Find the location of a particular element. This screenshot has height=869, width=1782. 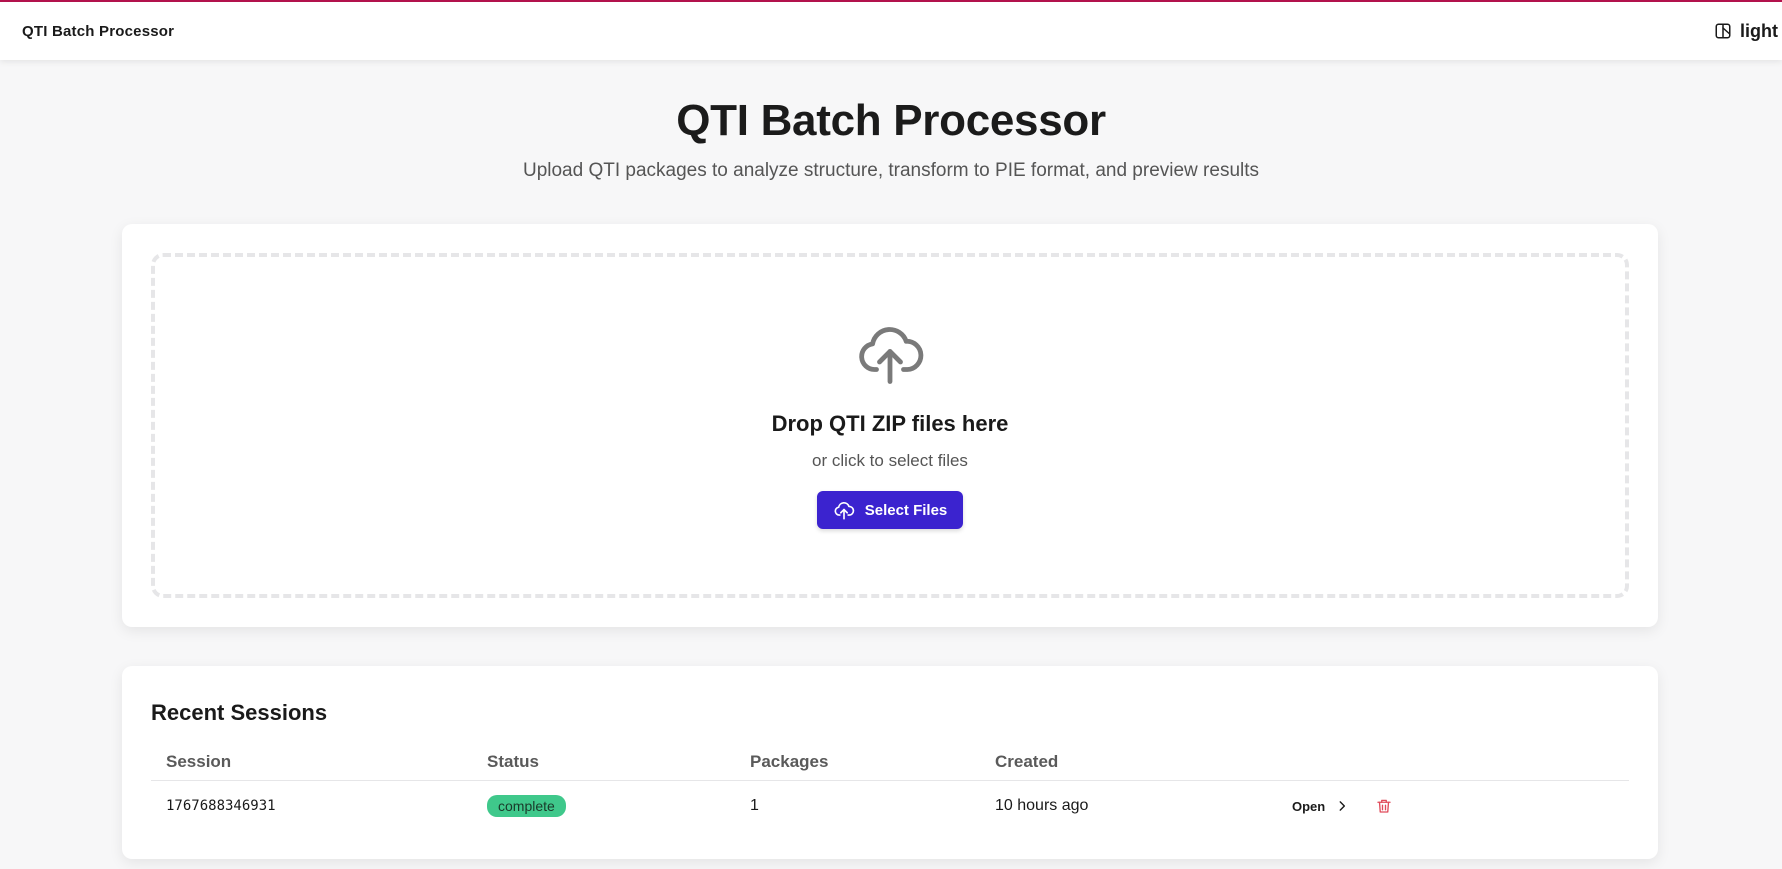

status-cell: complete is located at coordinates (603, 806).